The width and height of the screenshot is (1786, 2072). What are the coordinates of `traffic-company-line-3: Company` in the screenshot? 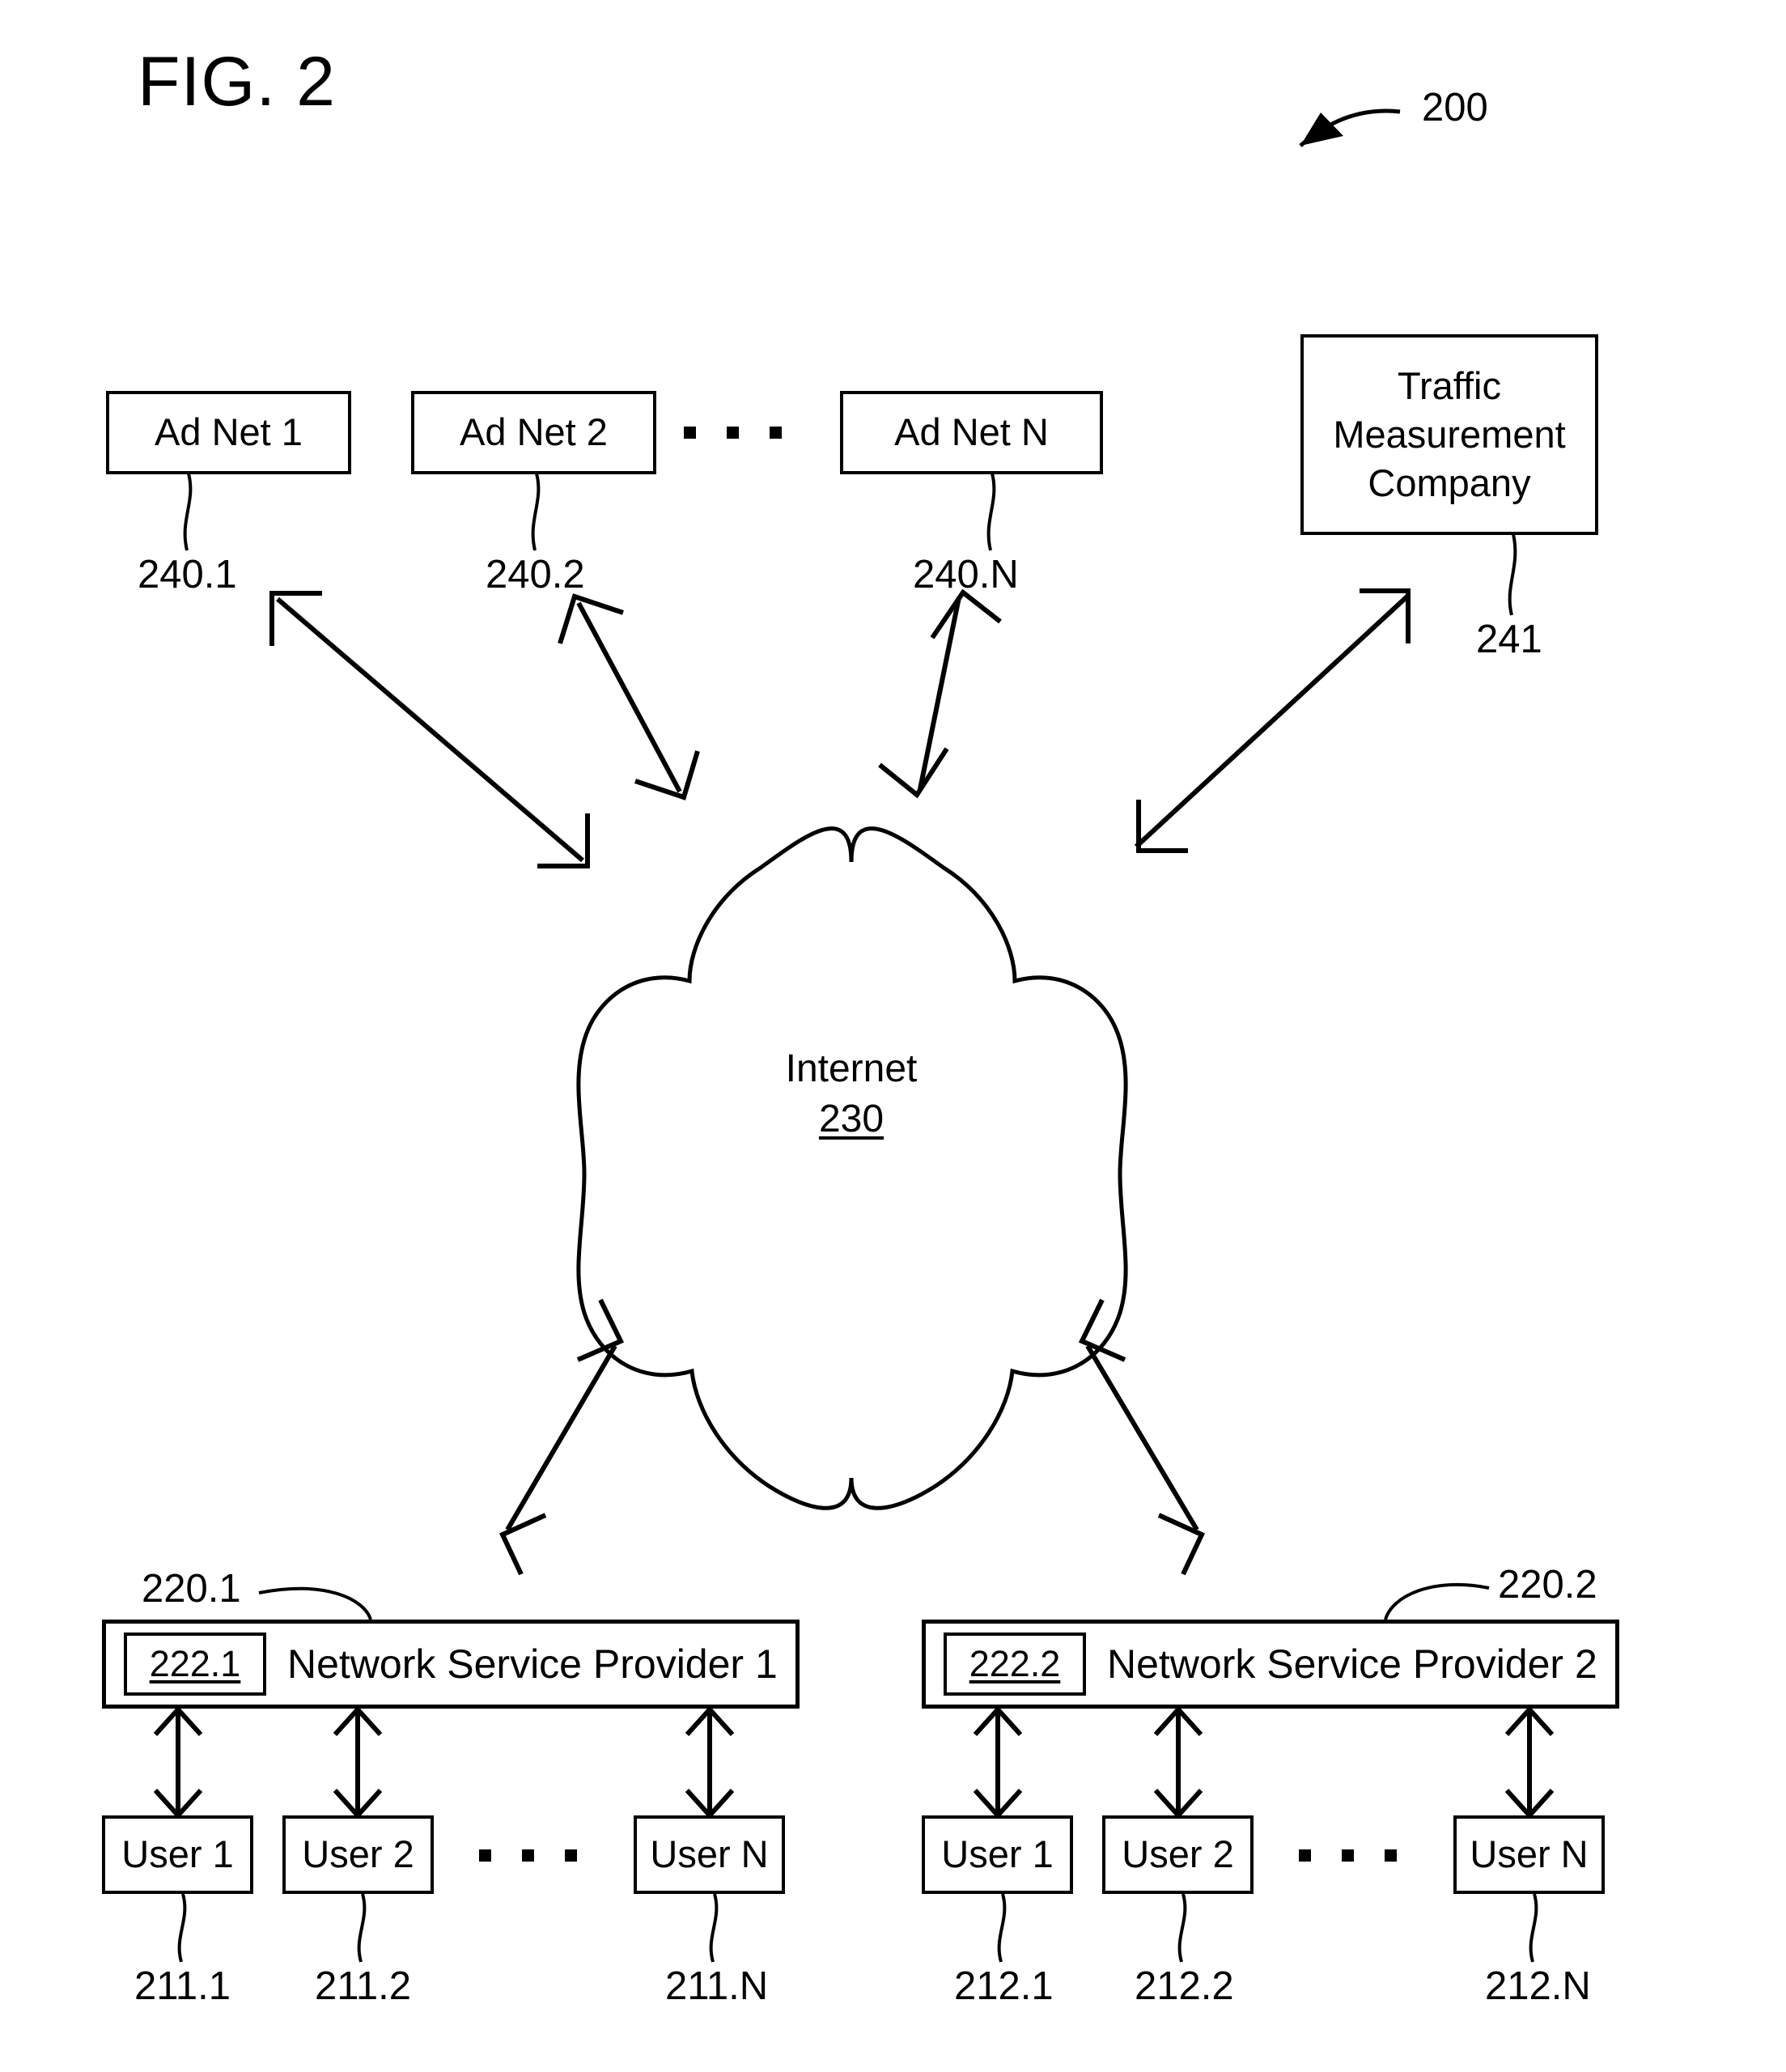 It's located at (1449, 483).